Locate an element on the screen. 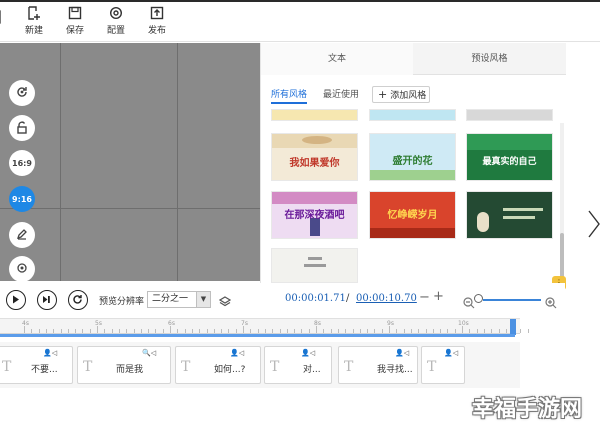 This screenshot has height=425, width=600. new-button-label: 新建 is located at coordinates (33, 31).